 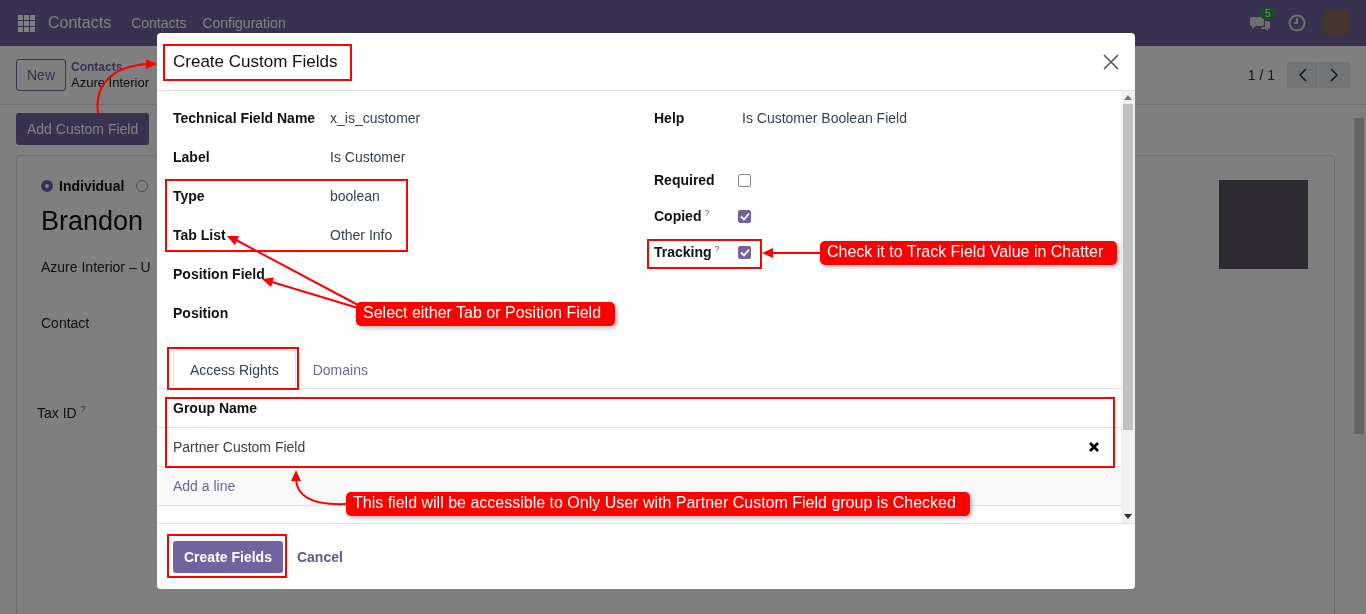 What do you see at coordinates (26, 23) in the screenshot?
I see `apps-grid-icon` at bounding box center [26, 23].